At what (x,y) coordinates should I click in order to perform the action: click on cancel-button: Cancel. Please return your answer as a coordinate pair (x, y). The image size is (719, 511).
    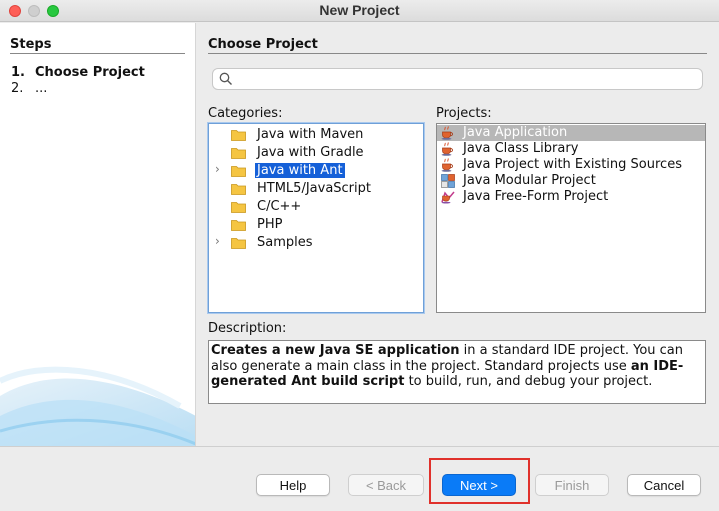
    Looking at the image, I should click on (664, 485).